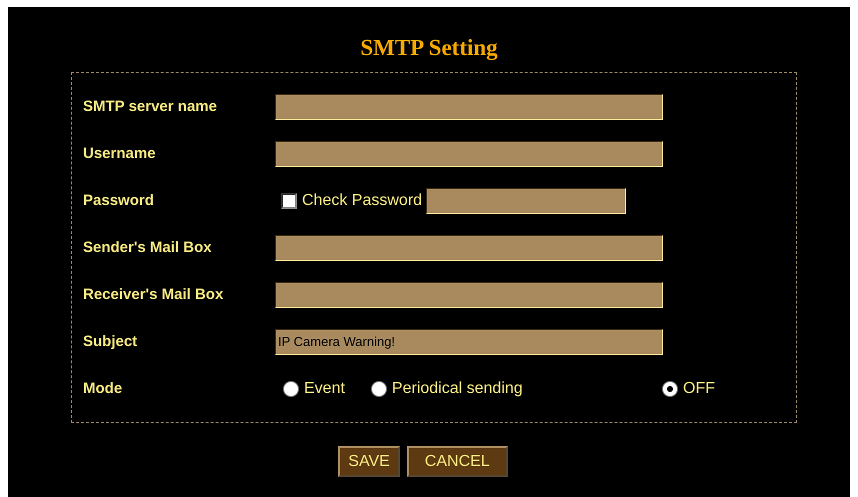 This screenshot has width=858, height=497. What do you see at coordinates (362, 201) in the screenshot?
I see `checkbox-label: Check Password` at bounding box center [362, 201].